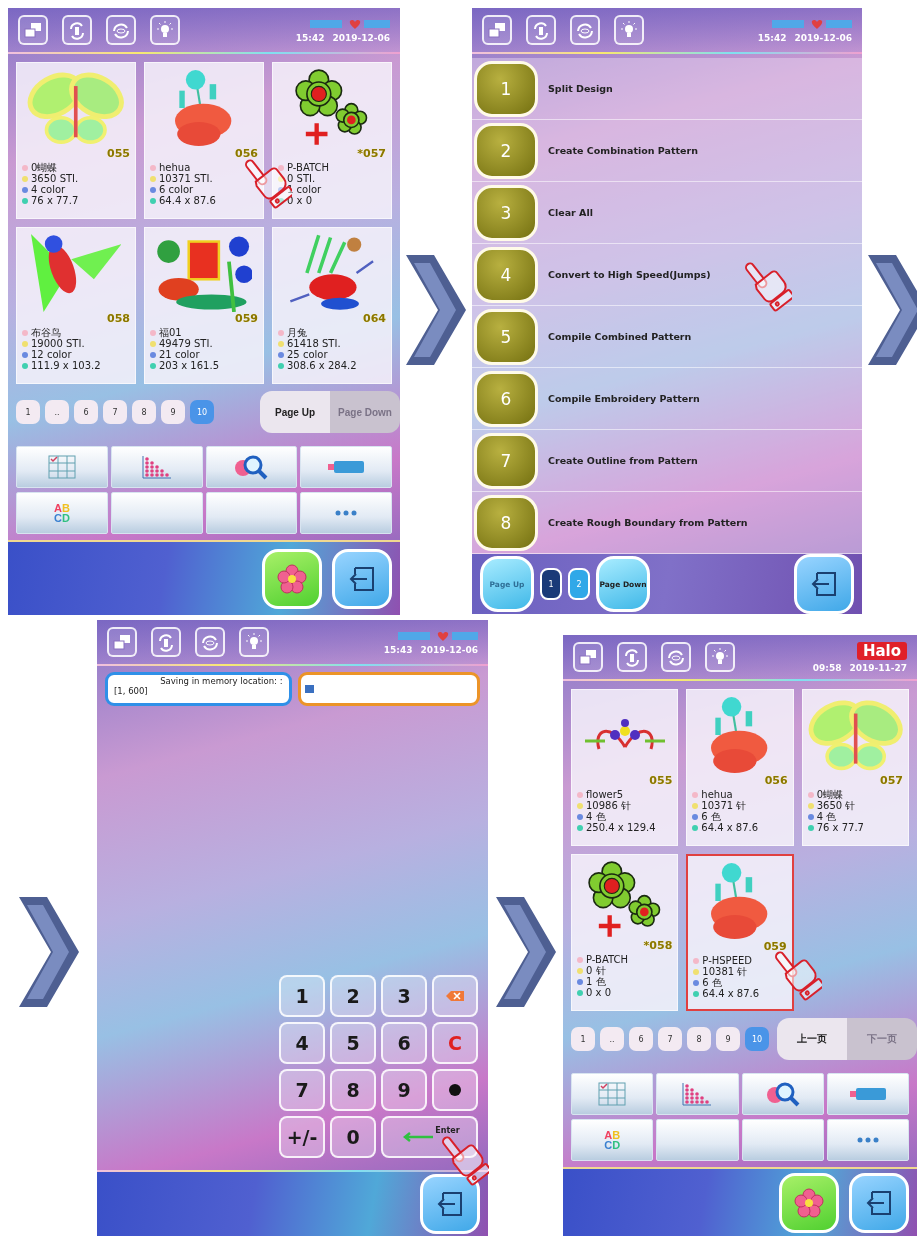  I want to click on keypad-key, so click(455, 1090).